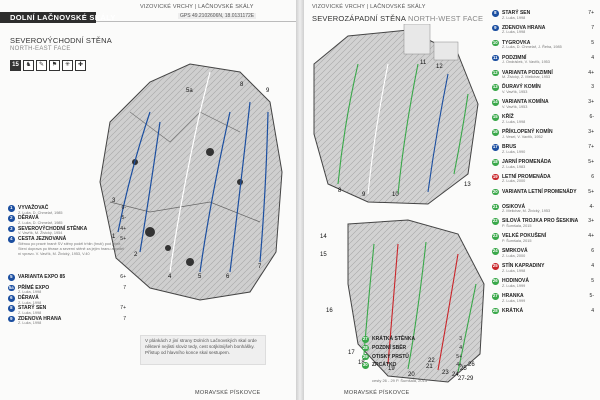  I want to click on route-grade: 5+, so click(591, 191).